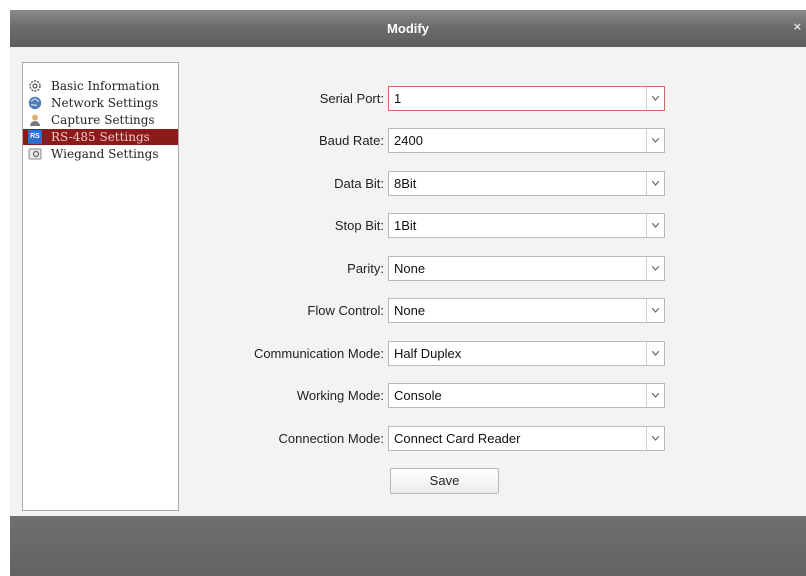 The width and height of the screenshot is (806, 576). What do you see at coordinates (410, 310) in the screenshot?
I see `flow-control-value: None` at bounding box center [410, 310].